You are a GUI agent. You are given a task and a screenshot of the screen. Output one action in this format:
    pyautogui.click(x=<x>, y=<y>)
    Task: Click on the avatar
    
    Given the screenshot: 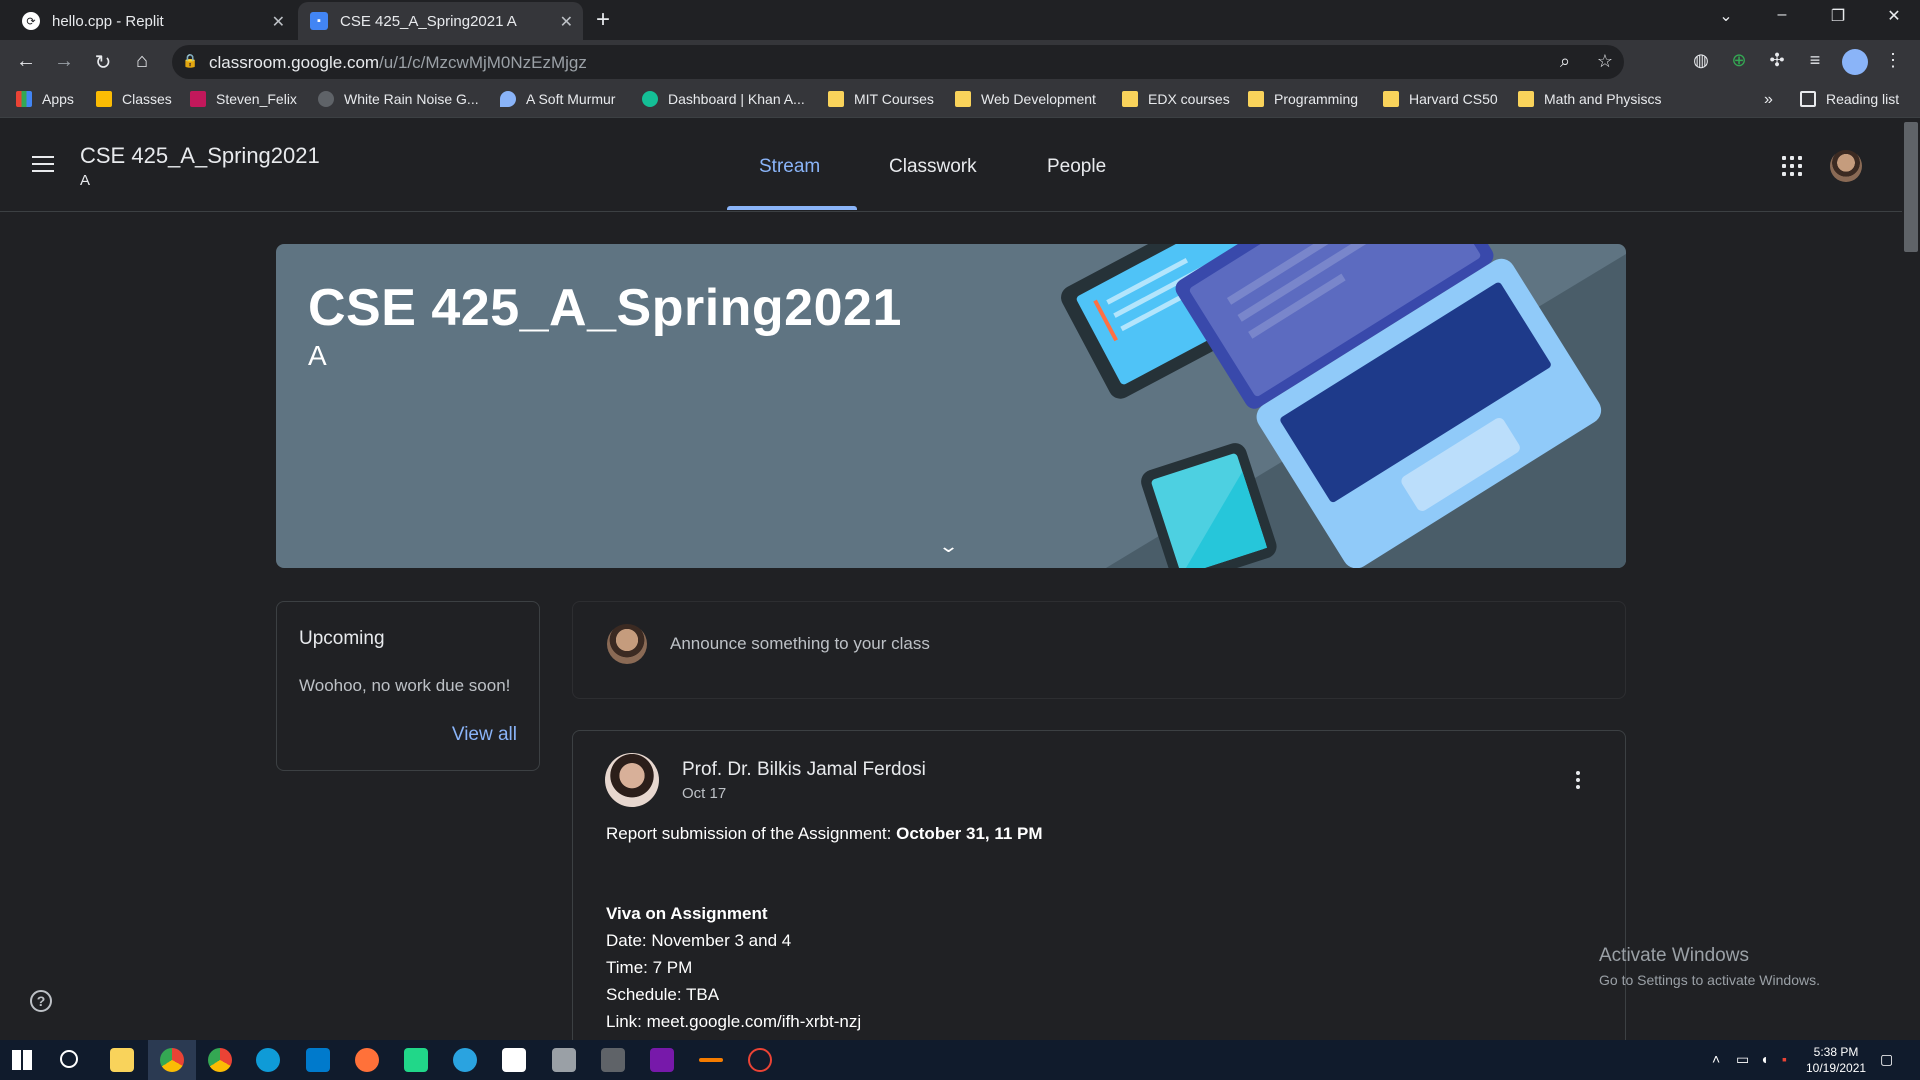 What is the action you would take?
    pyautogui.click(x=627, y=644)
    